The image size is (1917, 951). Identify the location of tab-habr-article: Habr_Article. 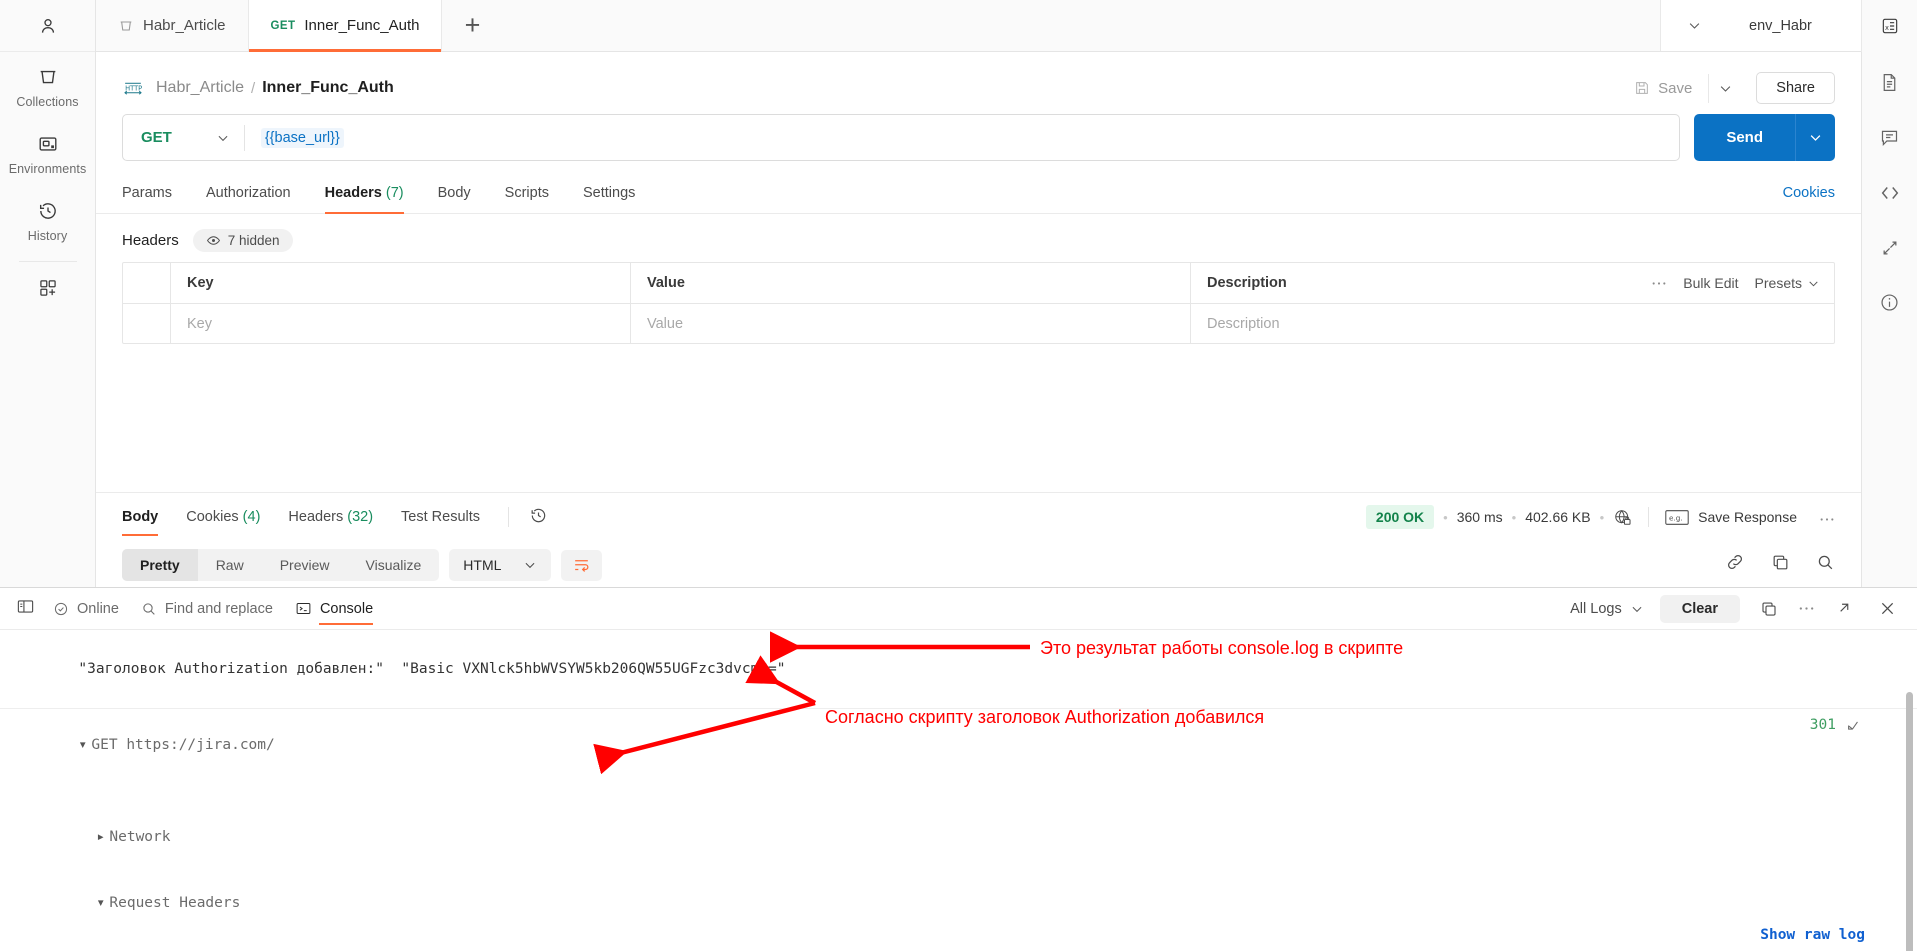
(172, 25).